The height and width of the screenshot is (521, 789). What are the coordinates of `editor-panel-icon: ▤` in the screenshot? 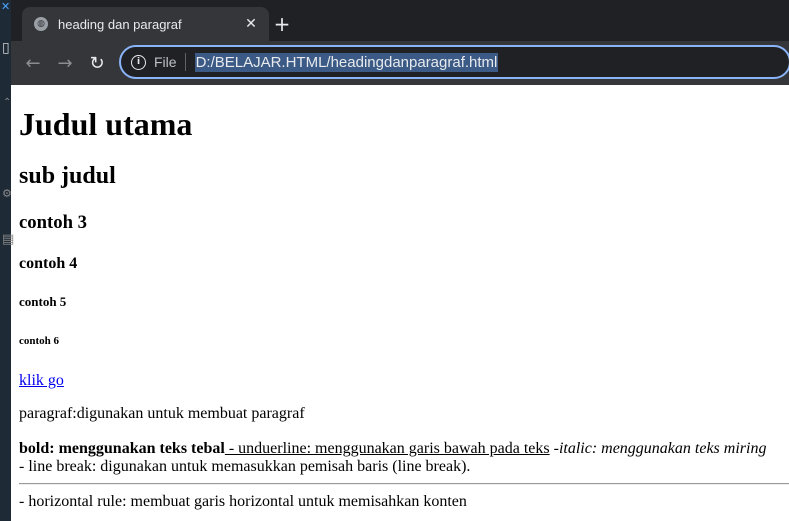 It's located at (8, 239).